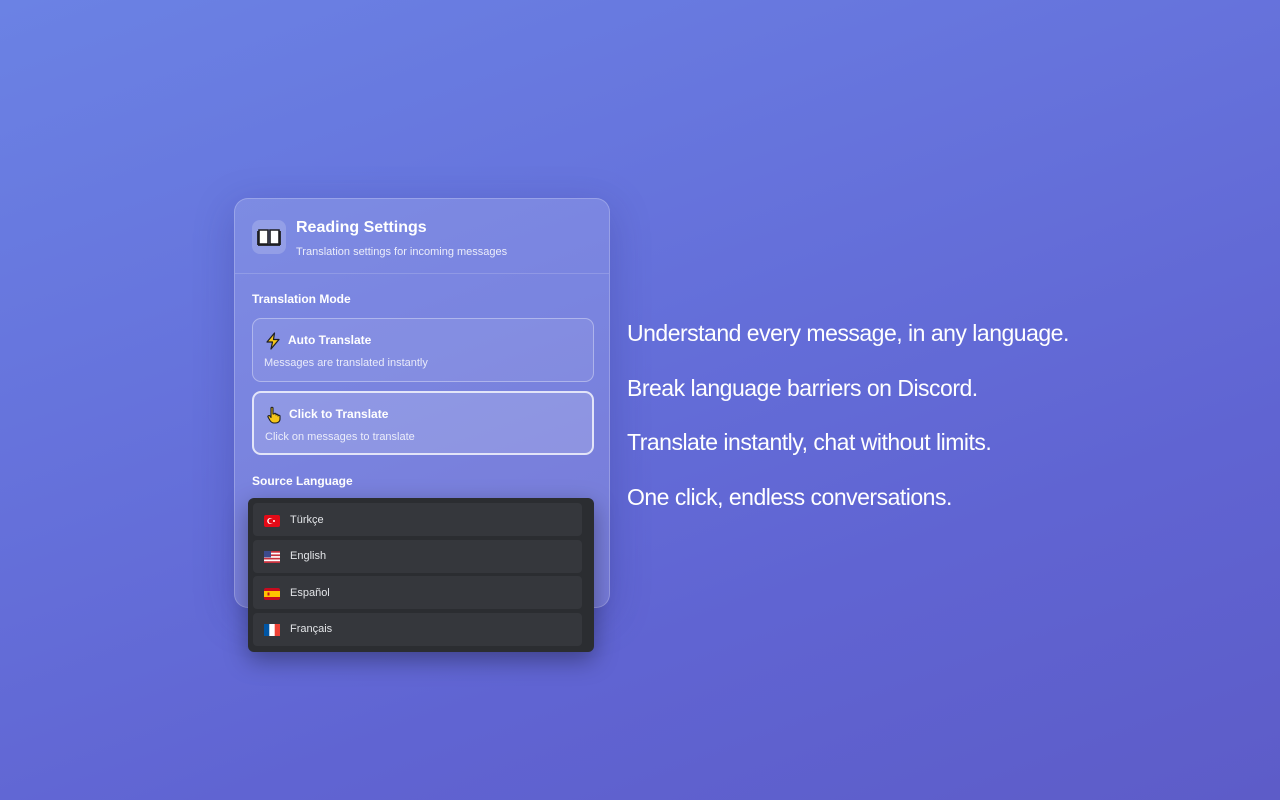 The image size is (1280, 800). I want to click on language-label: Français, so click(311, 629).